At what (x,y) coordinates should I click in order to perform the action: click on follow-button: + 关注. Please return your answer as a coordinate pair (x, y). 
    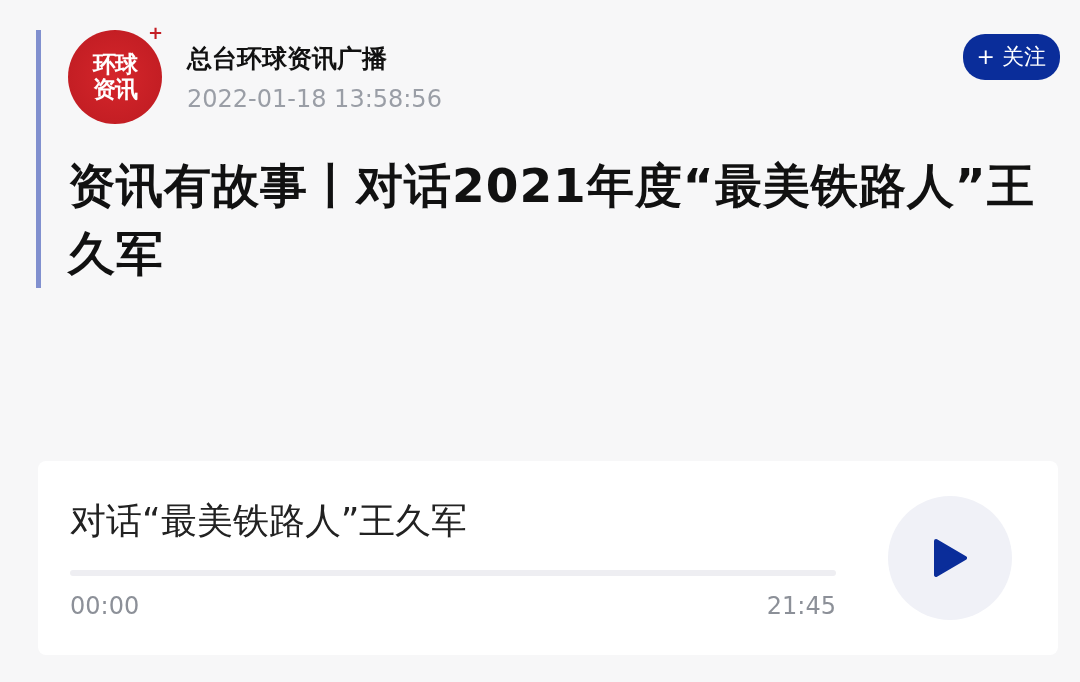
    Looking at the image, I should click on (1011, 57).